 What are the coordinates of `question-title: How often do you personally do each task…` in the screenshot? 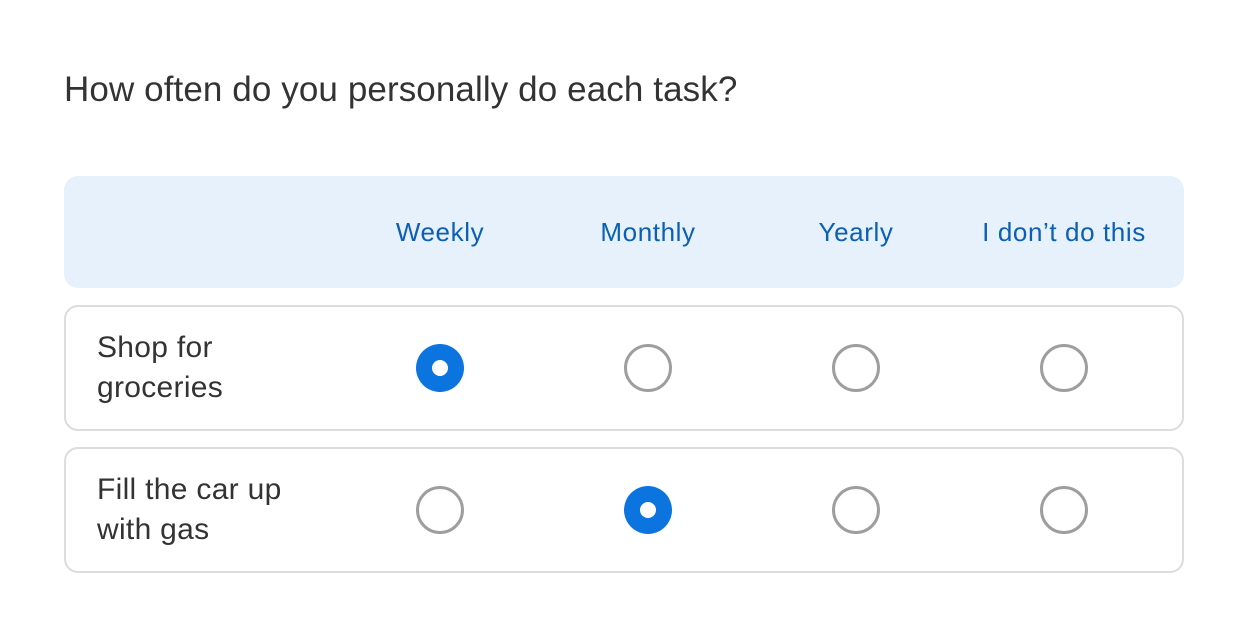 It's located at (401, 89).